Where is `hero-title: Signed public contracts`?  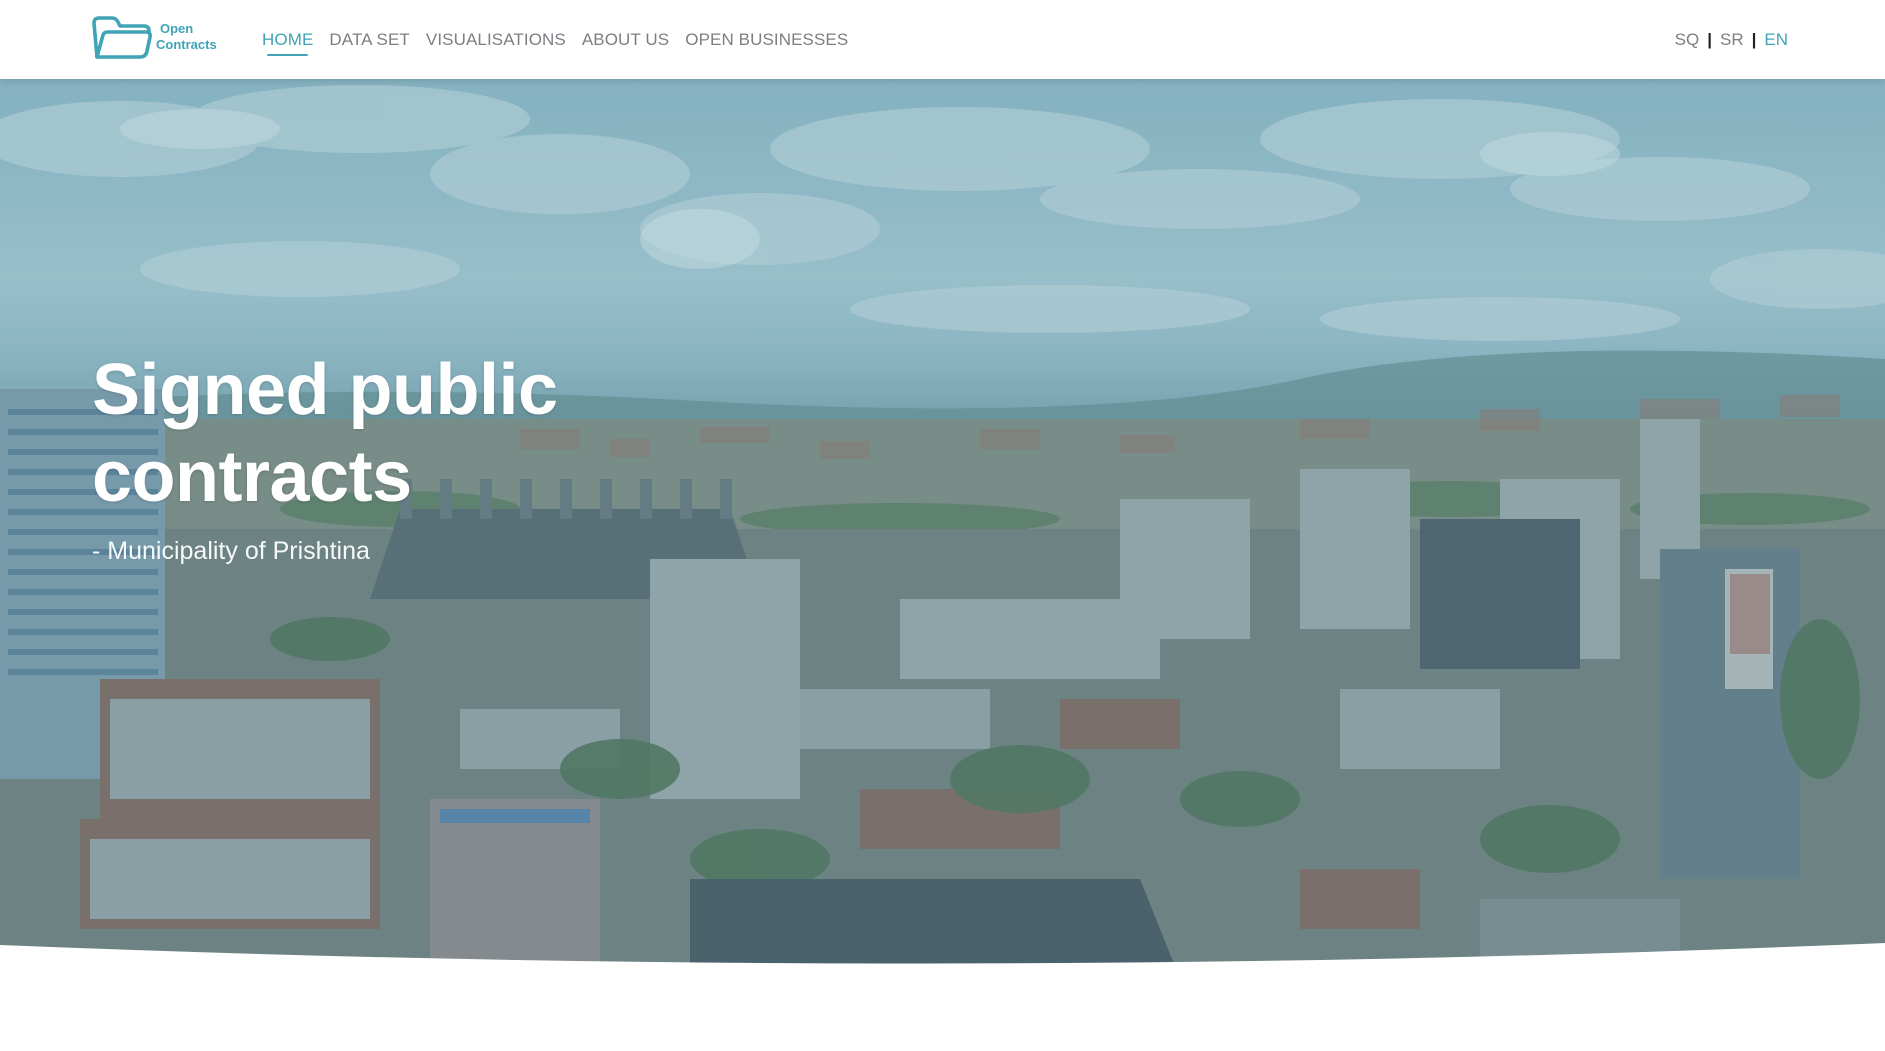
hero-title: Signed public contracts is located at coordinates (325, 433).